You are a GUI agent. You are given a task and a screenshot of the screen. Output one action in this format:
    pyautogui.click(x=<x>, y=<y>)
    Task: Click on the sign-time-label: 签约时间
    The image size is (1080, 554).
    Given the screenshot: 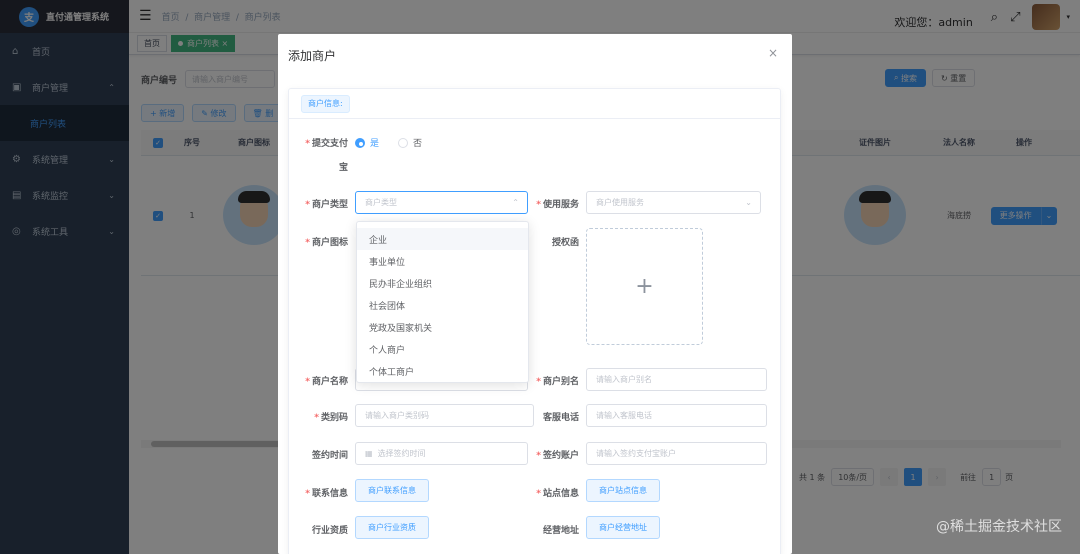 What is the action you would take?
    pyautogui.click(x=329, y=456)
    